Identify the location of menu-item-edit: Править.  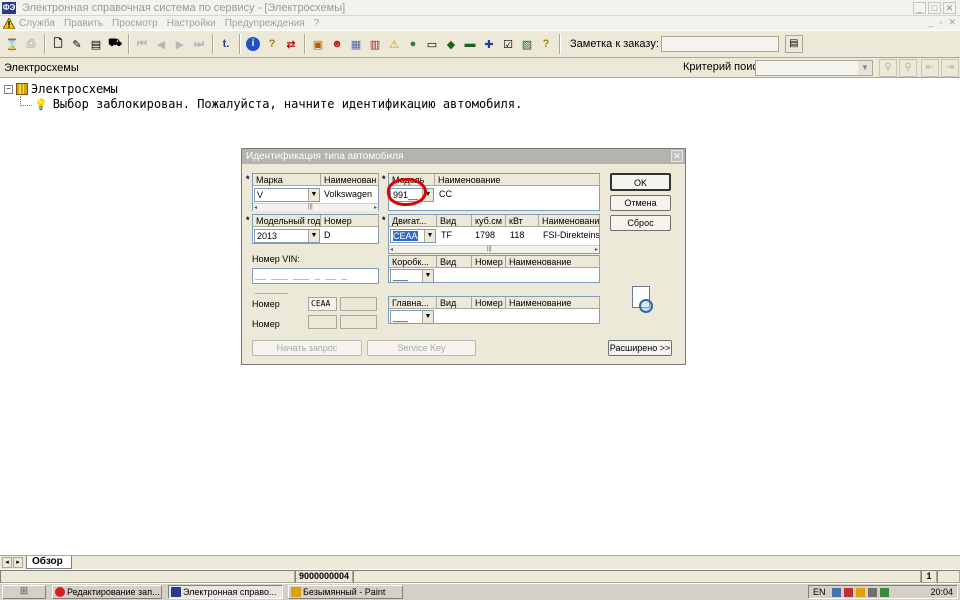
(83, 23).